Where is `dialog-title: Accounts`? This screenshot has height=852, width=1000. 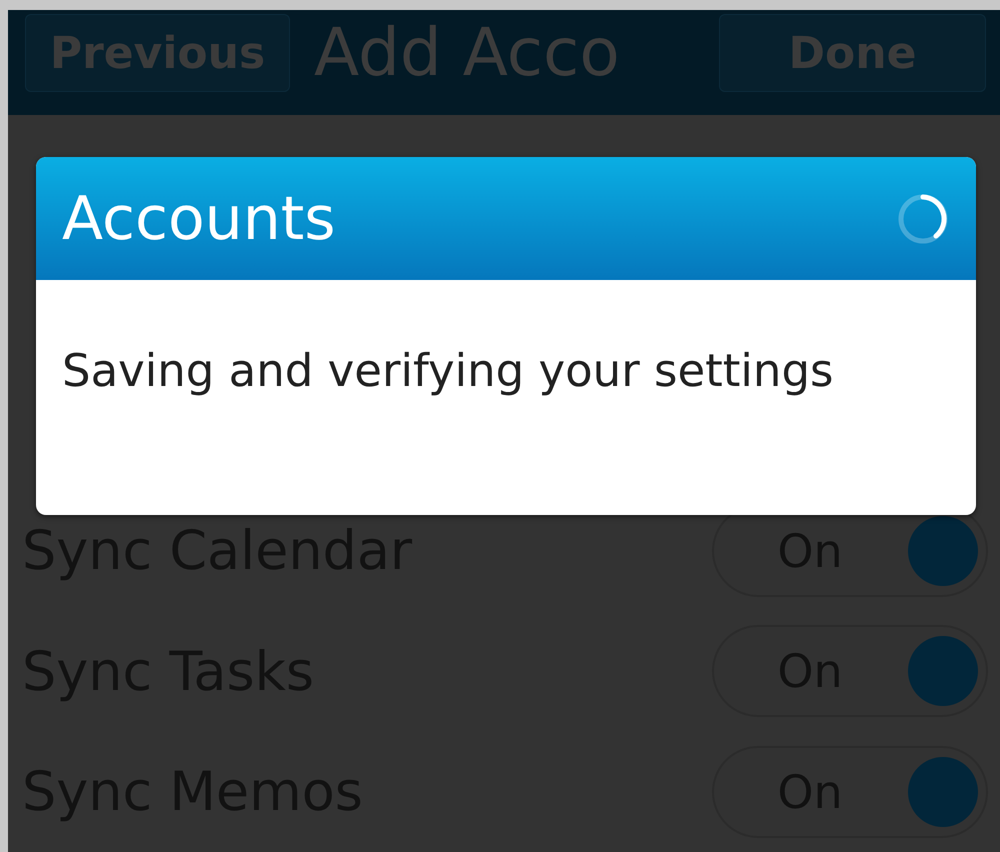
dialog-title: Accounts is located at coordinates (199, 219).